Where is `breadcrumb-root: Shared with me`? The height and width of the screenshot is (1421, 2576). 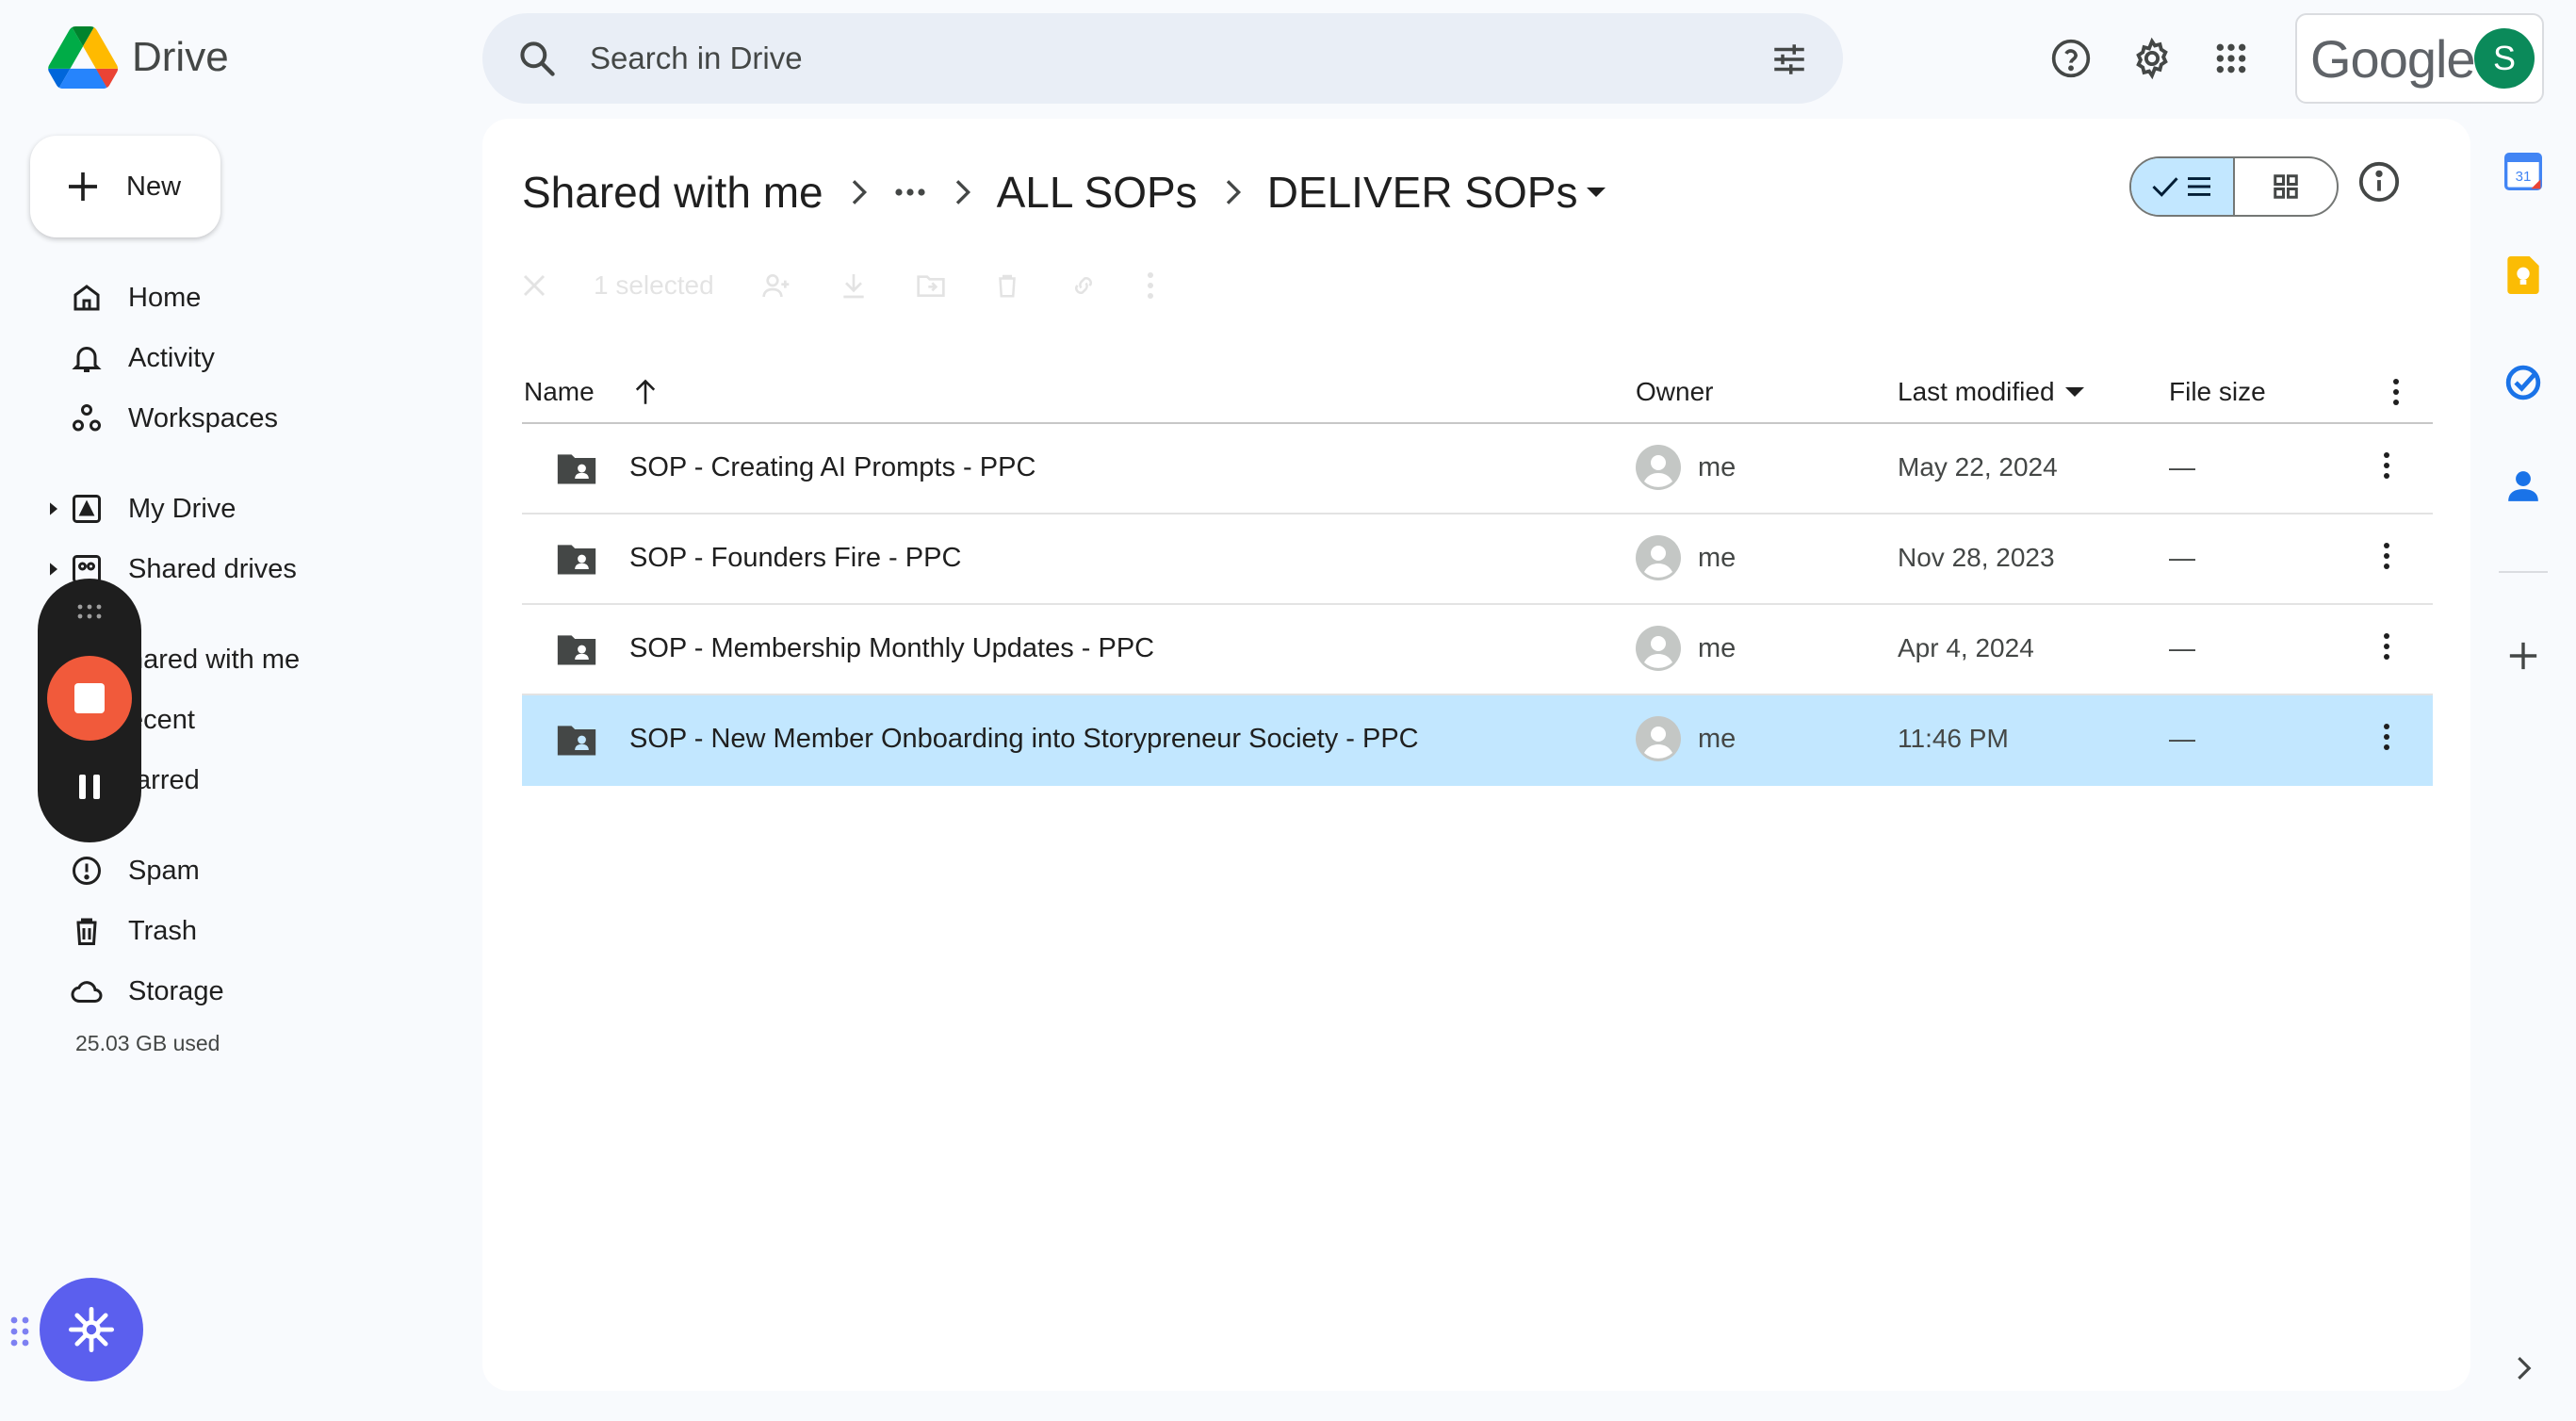
breadcrumb-root: Shared with me is located at coordinates (672, 193).